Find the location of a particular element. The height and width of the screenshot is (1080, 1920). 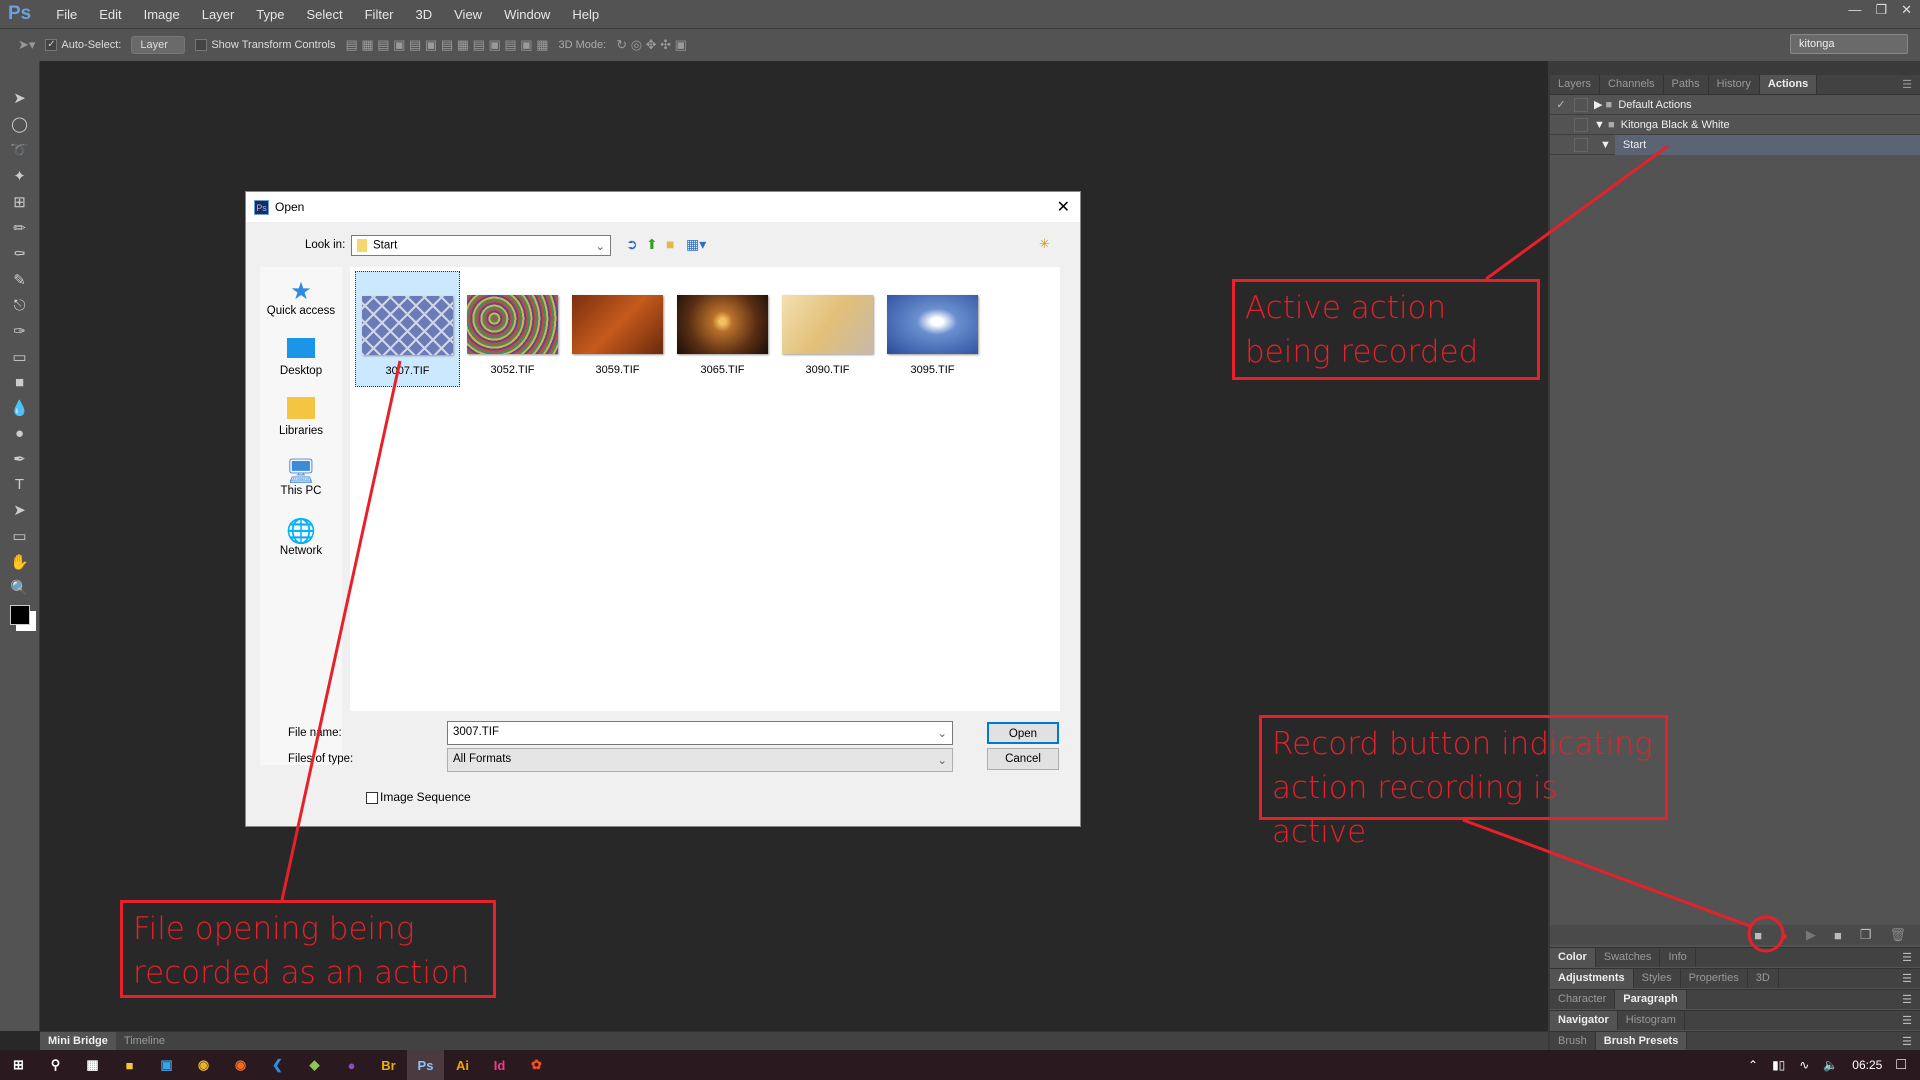

tab-navigator: Navigator is located at coordinates (1584, 1020).